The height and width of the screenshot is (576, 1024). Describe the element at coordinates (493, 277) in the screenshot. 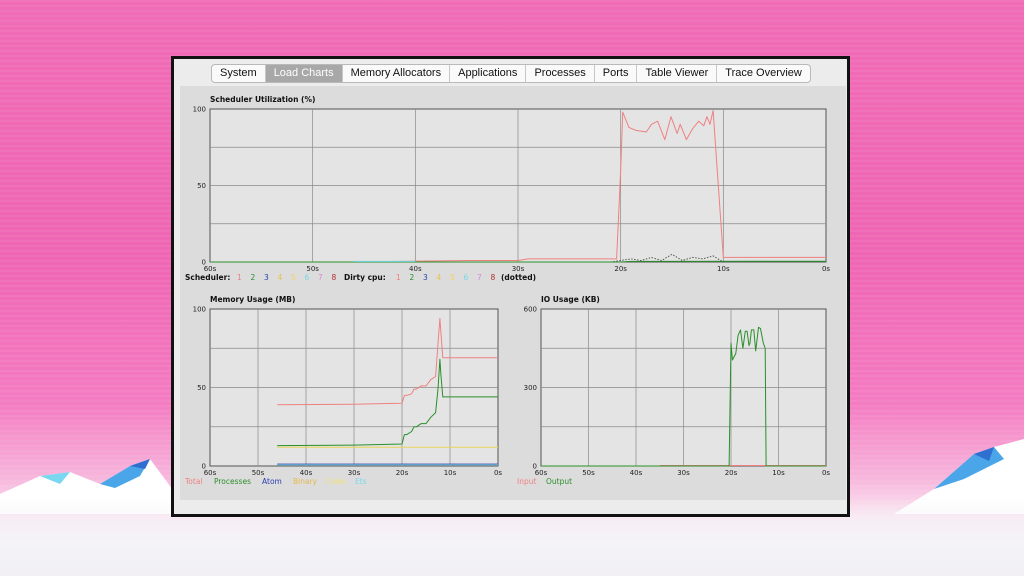

I see `dirty-cpu-legend-item: 8` at that location.